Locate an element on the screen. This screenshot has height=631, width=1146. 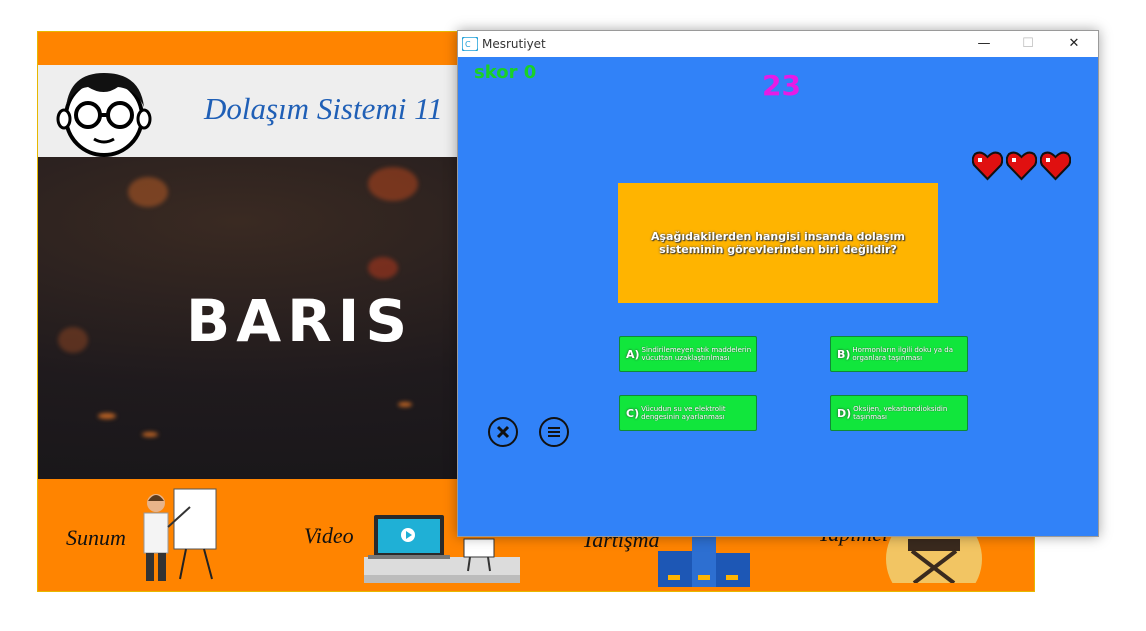
minimize-button: — is located at coordinates (984, 44).